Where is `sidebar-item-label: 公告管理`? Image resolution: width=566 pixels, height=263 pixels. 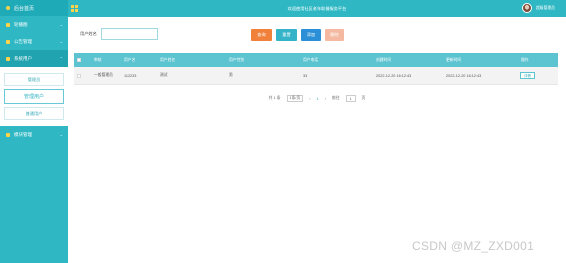 sidebar-item-label: 公告管理 is located at coordinates (23, 41).